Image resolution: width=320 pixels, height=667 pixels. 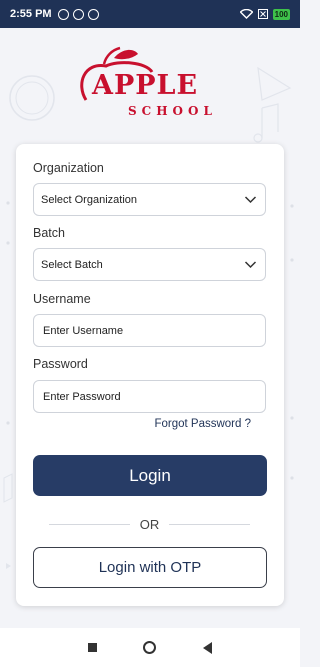 I want to click on battery-icon: 100, so click(x=281, y=14).